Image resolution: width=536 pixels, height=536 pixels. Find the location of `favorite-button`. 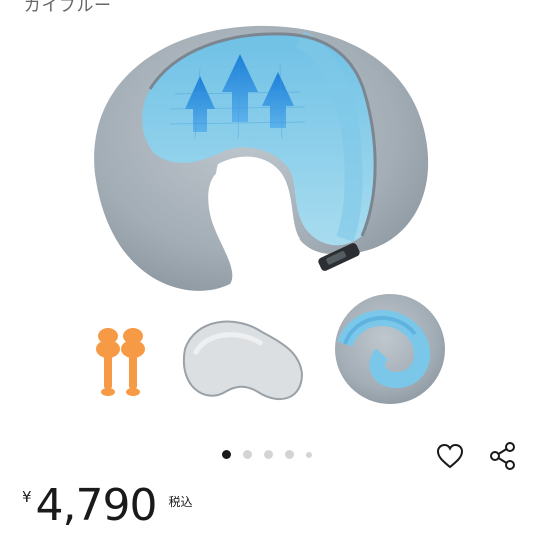

favorite-button is located at coordinates (450, 456).